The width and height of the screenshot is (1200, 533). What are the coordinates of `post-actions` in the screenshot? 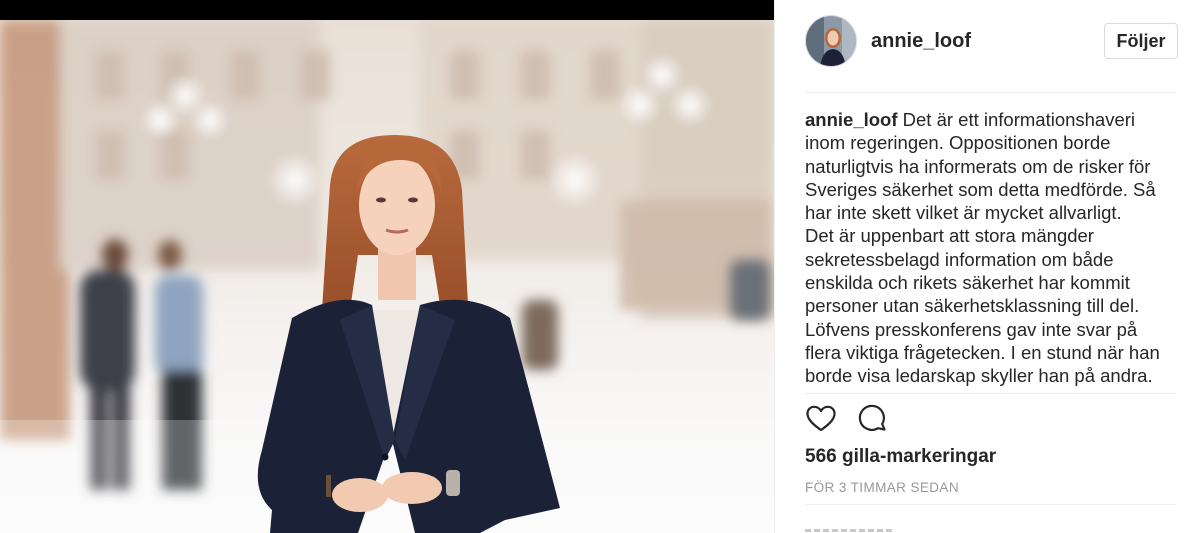 It's located at (847, 419).